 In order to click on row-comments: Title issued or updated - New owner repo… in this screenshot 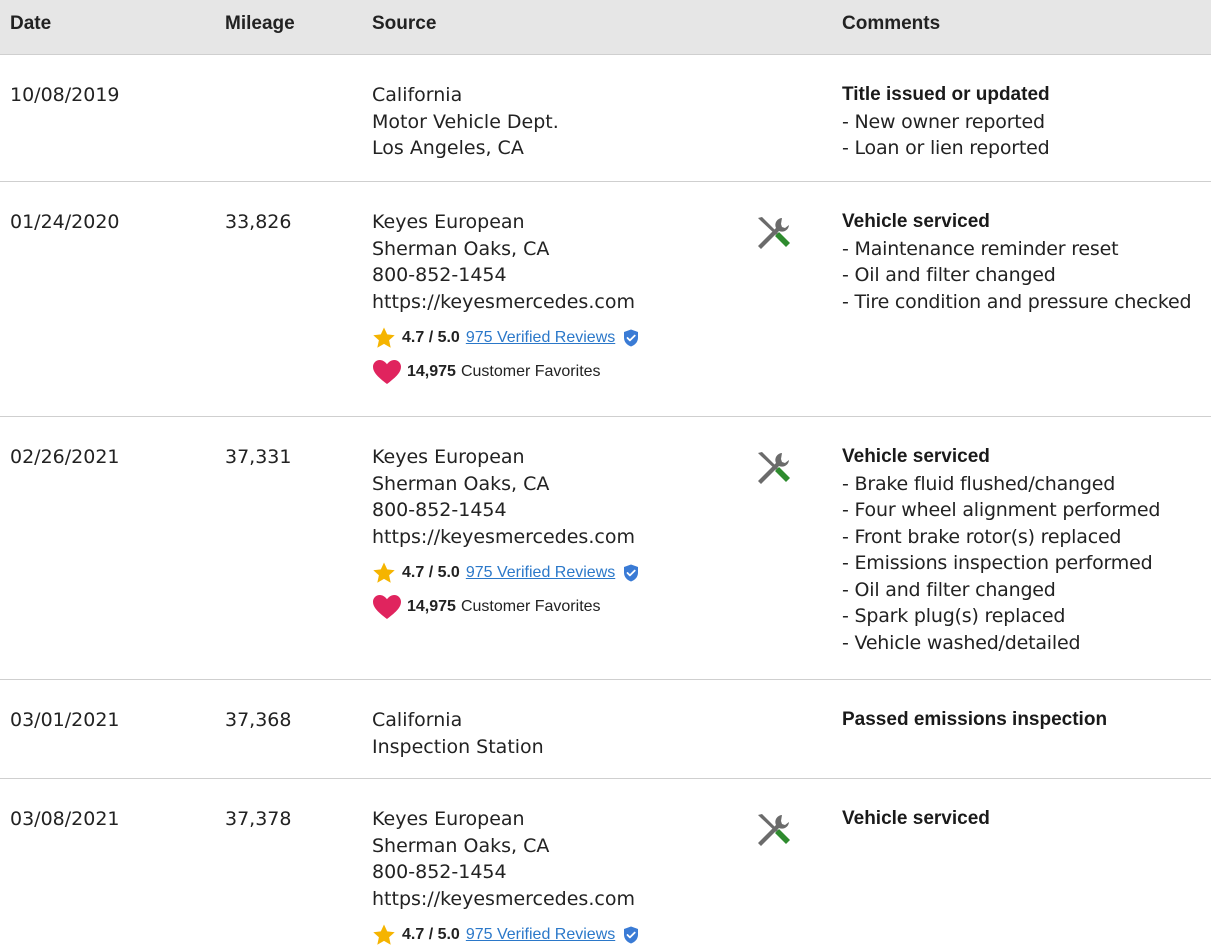, I will do `click(1026, 122)`.